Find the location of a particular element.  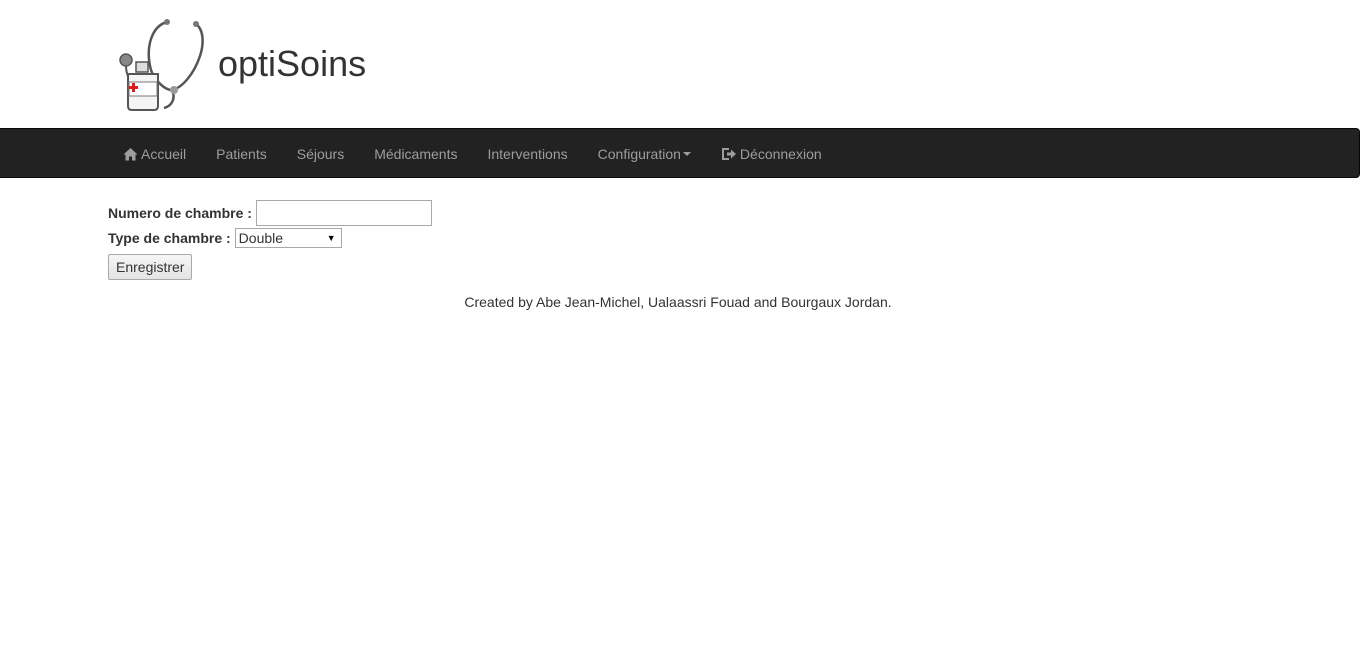

nav-item-sejours: Séjours is located at coordinates (320, 154).